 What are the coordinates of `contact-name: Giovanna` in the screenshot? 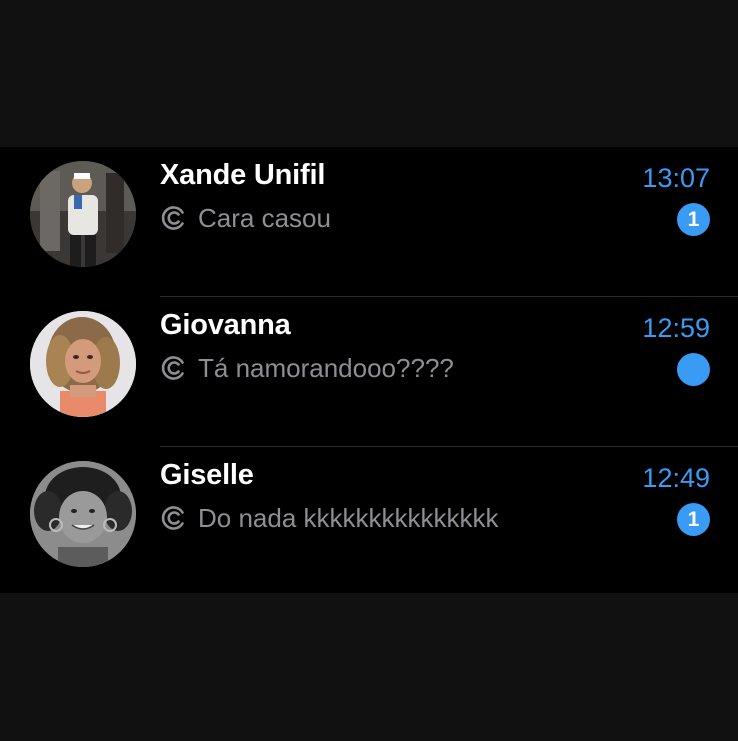 It's located at (225, 325).